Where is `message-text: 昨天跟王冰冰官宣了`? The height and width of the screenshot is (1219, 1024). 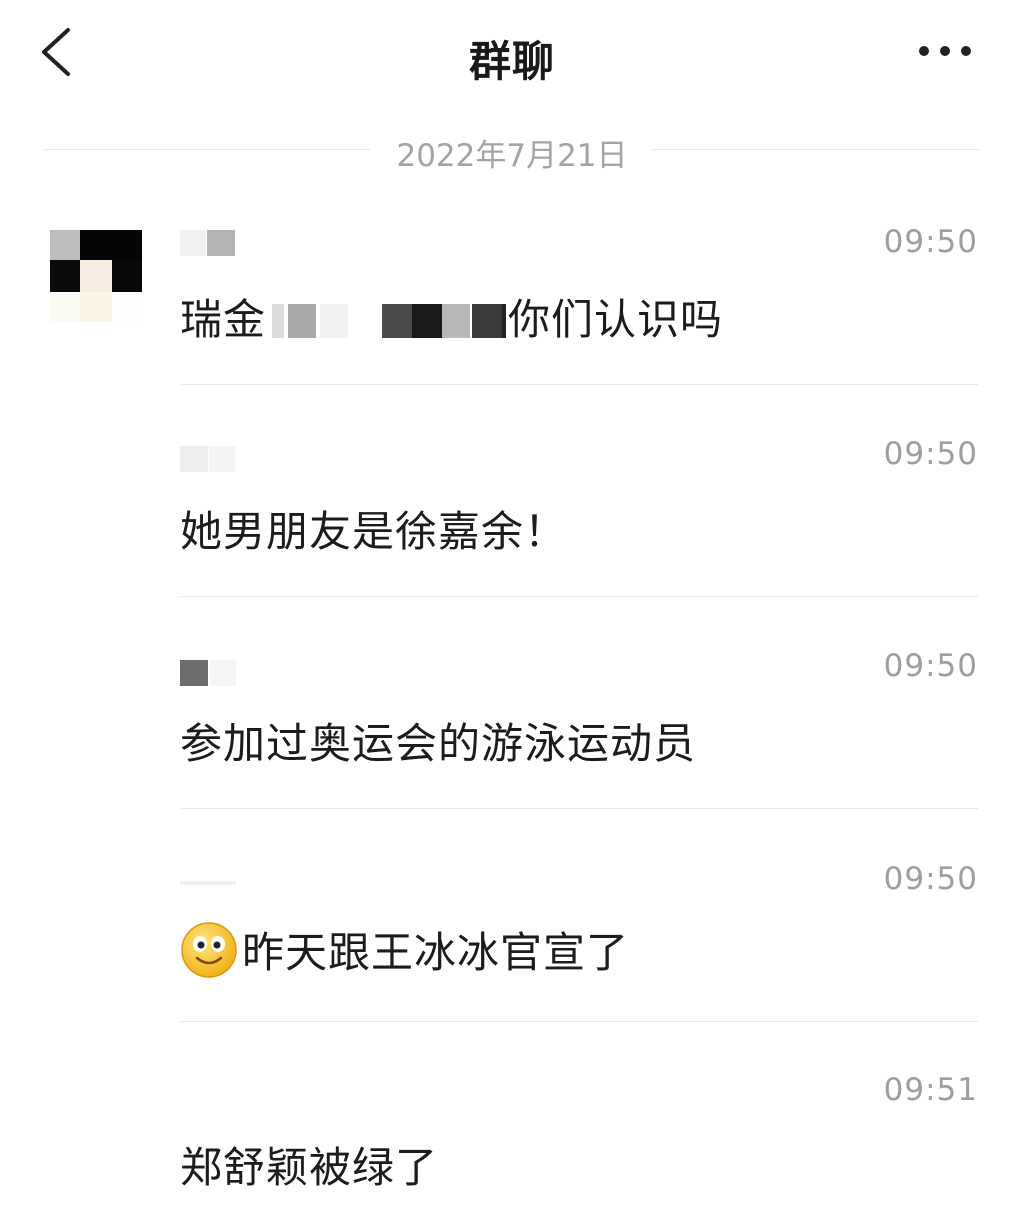
message-text: 昨天跟王冰冰官宣了 is located at coordinates (404, 949).